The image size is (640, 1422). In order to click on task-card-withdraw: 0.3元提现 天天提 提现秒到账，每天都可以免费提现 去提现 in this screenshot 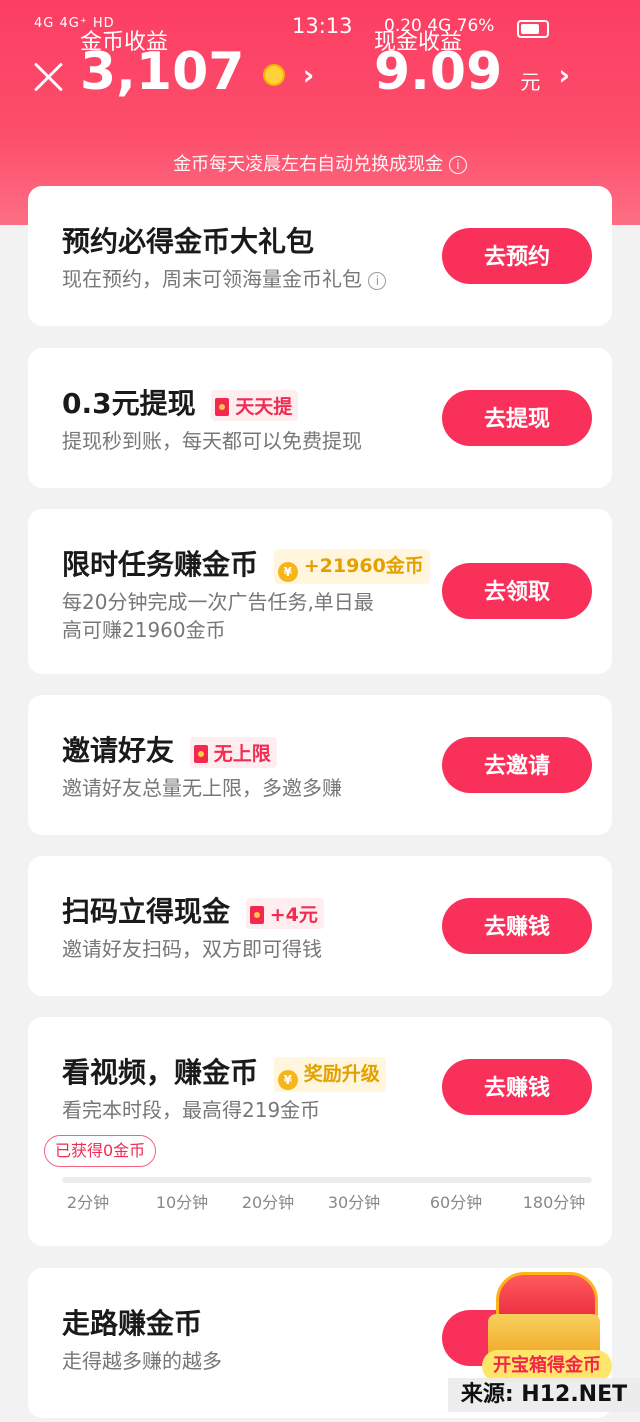, I will do `click(320, 418)`.